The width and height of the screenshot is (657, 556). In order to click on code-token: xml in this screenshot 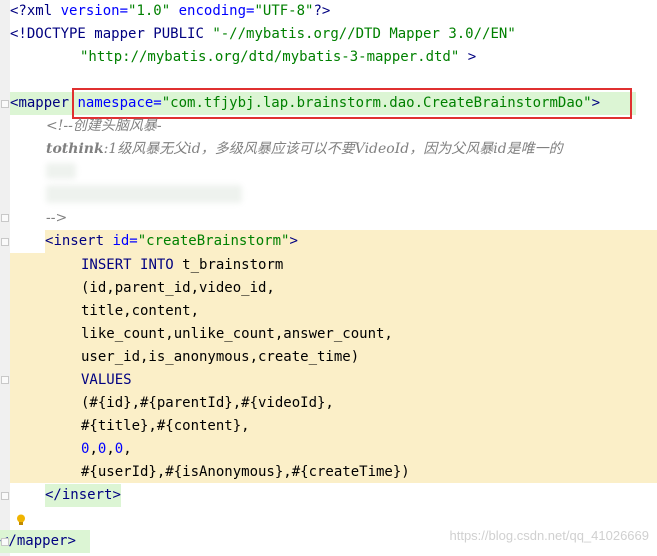, I will do `click(39, 11)`.